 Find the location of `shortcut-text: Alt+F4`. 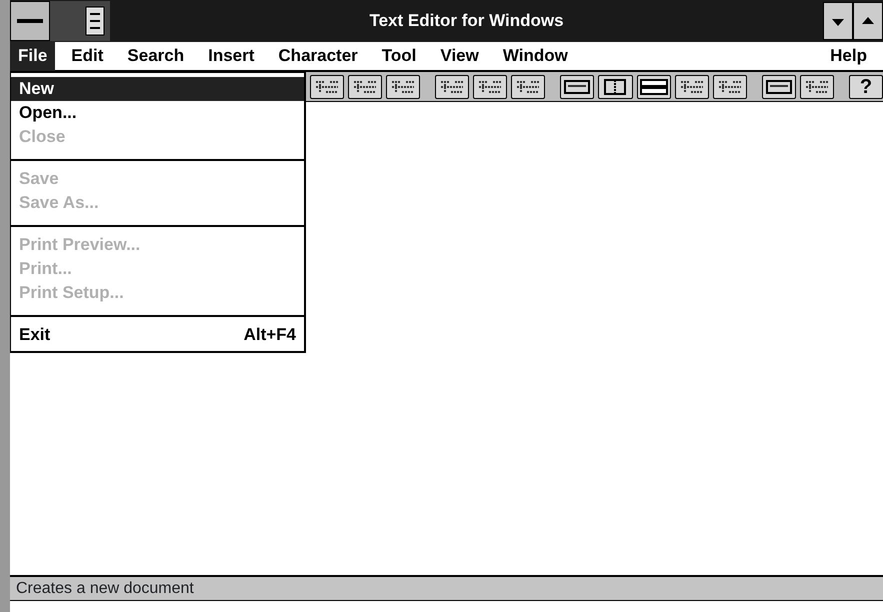

shortcut-text: Alt+F4 is located at coordinates (270, 335).